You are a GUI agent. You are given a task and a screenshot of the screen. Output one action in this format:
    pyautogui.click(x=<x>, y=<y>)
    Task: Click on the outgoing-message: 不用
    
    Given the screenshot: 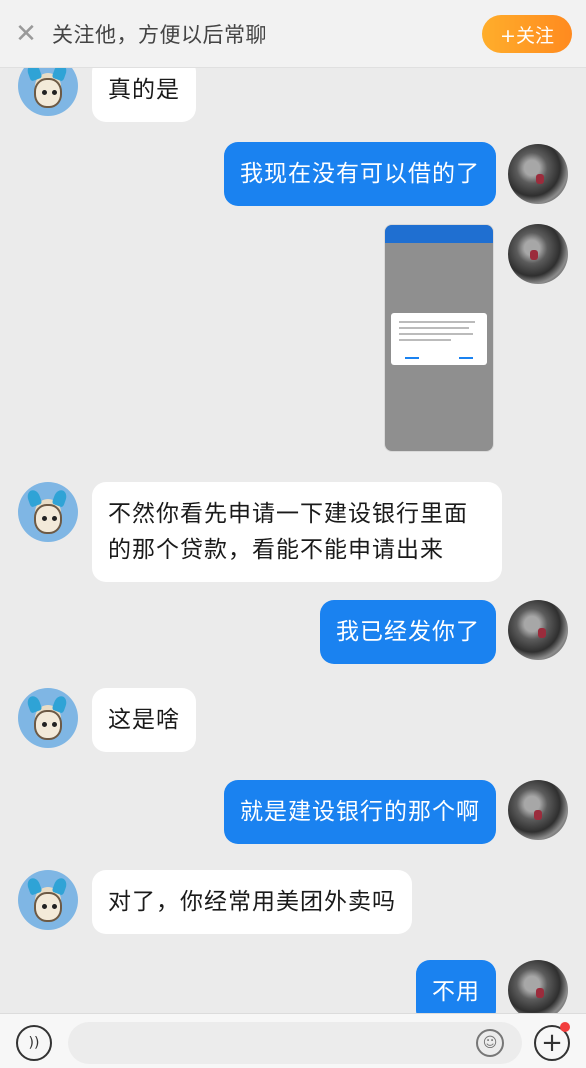 What is the action you would take?
    pyautogui.click(x=456, y=986)
    